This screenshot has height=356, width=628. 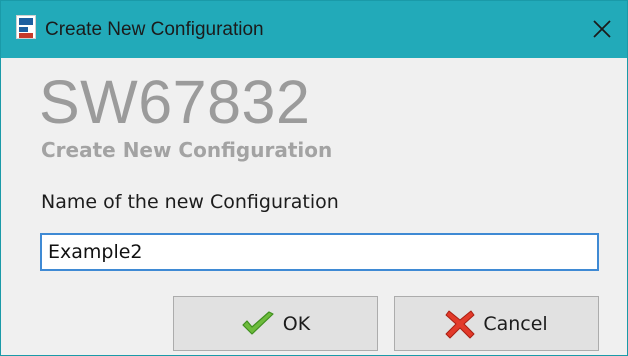 I want to click on ok-button: OK, so click(x=275, y=323).